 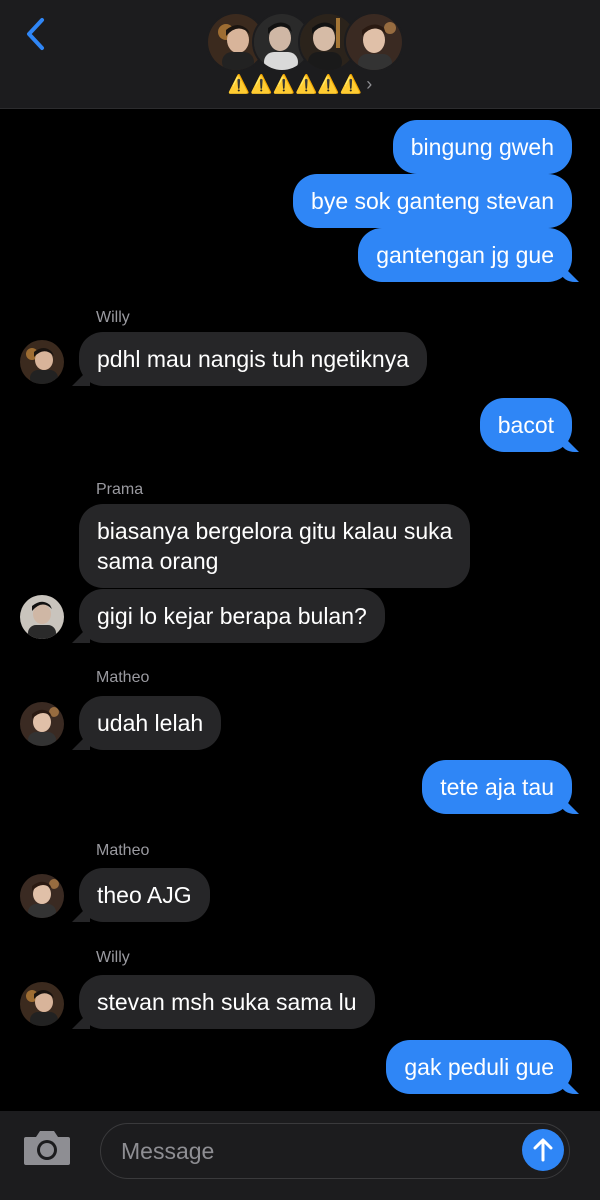 What do you see at coordinates (479, 1067) in the screenshot?
I see `outgoing-message: gak peduli gue` at bounding box center [479, 1067].